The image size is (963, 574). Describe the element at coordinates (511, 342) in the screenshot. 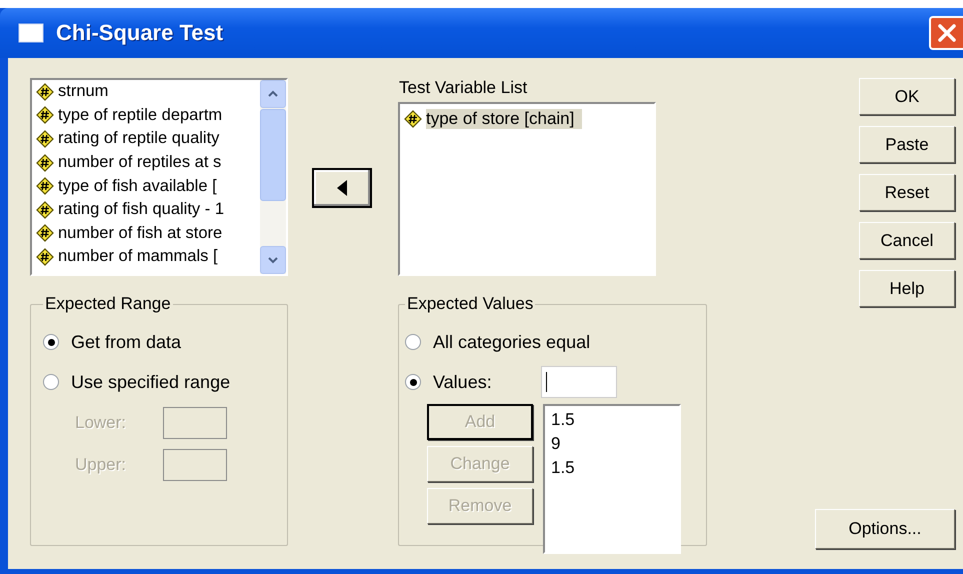

I see `radio-label: All categories equal` at that location.